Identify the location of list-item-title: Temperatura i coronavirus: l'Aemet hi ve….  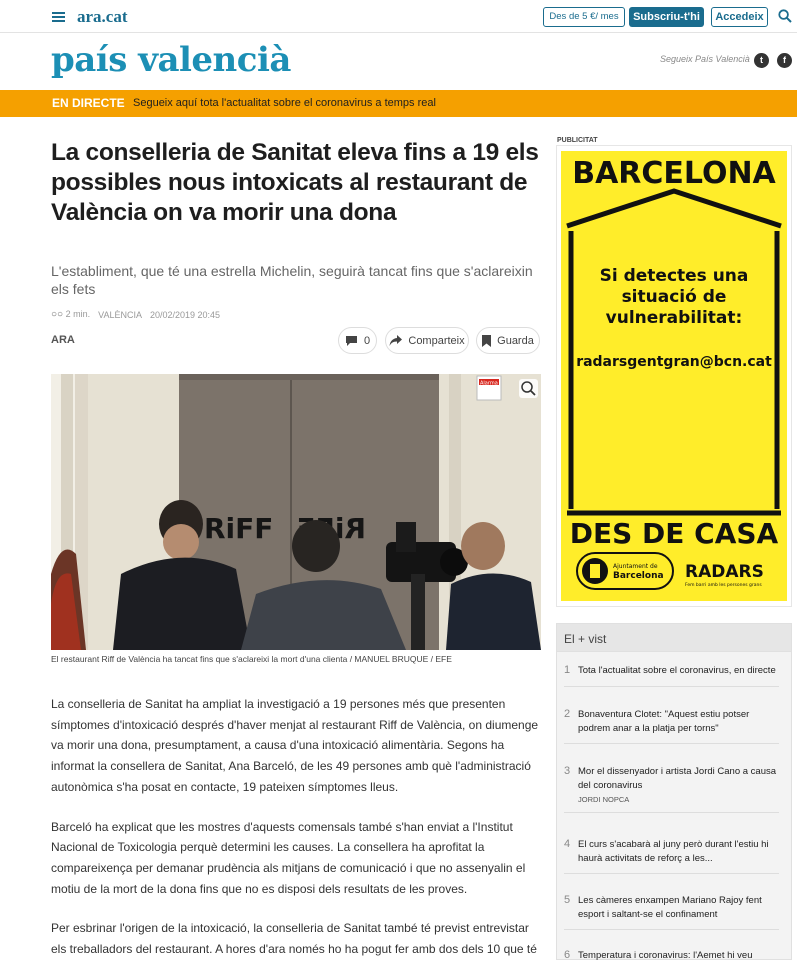
(678, 954).